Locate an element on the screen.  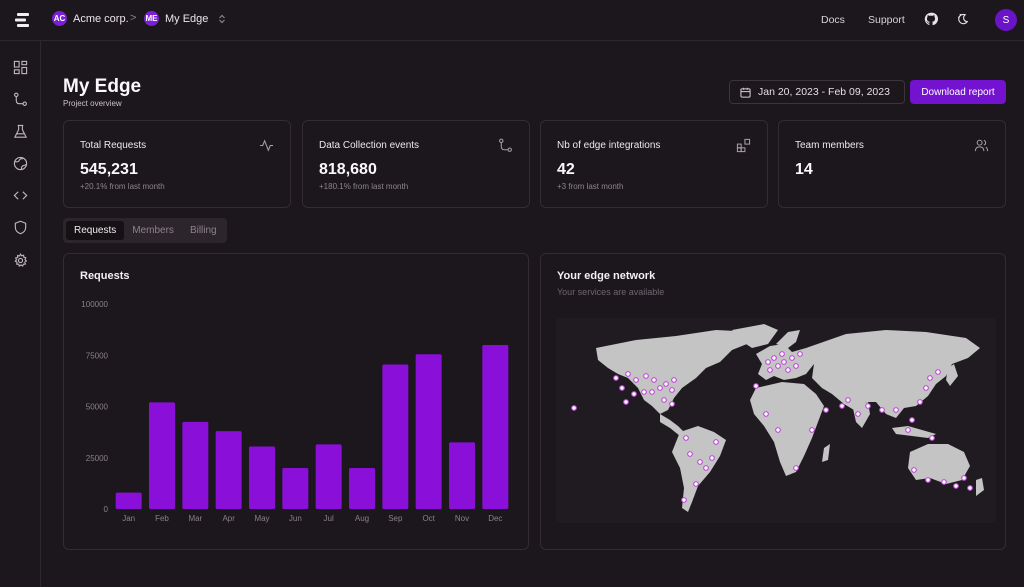
bar-dec is located at coordinates (495, 427).